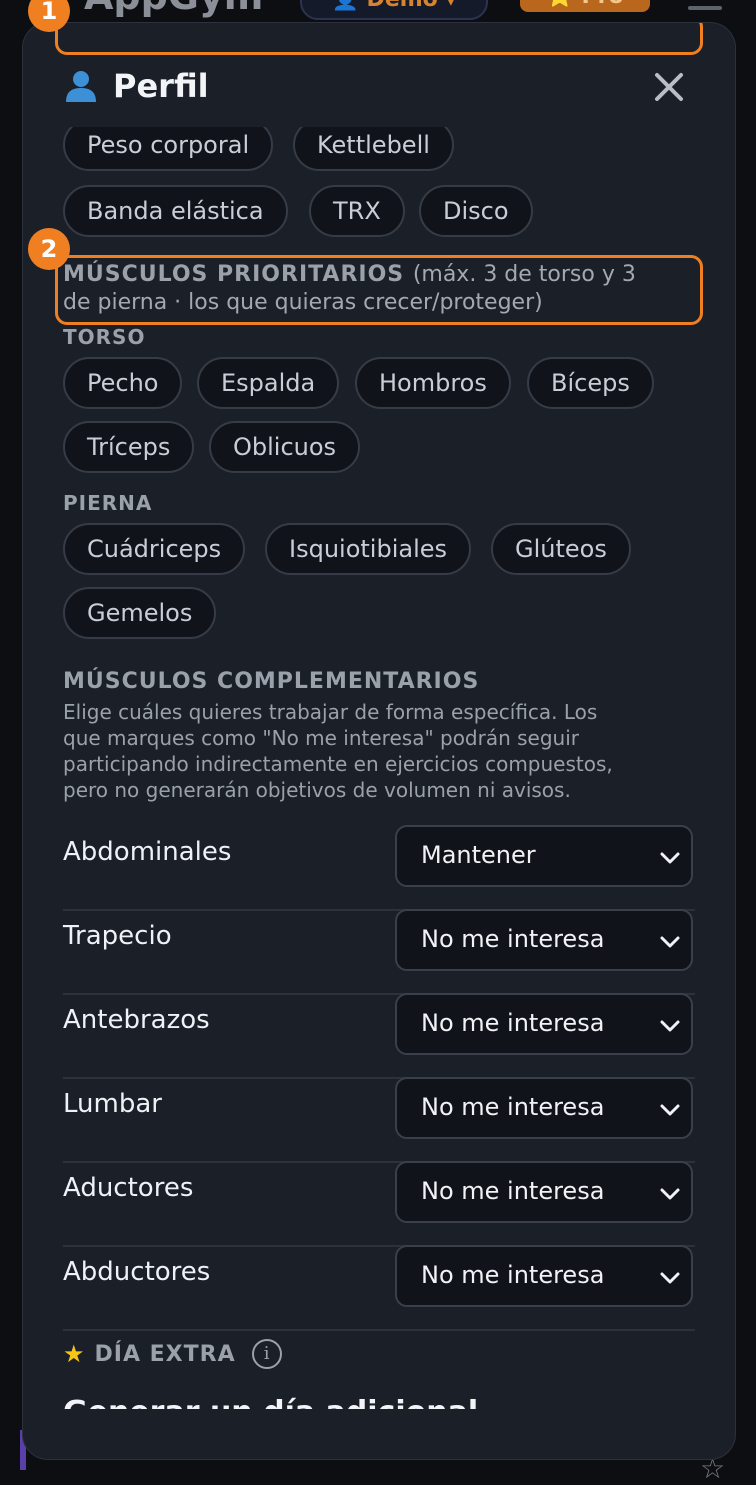  Describe the element at coordinates (544, 856) in the screenshot. I see `muscle-interest-select: Mantener` at that location.